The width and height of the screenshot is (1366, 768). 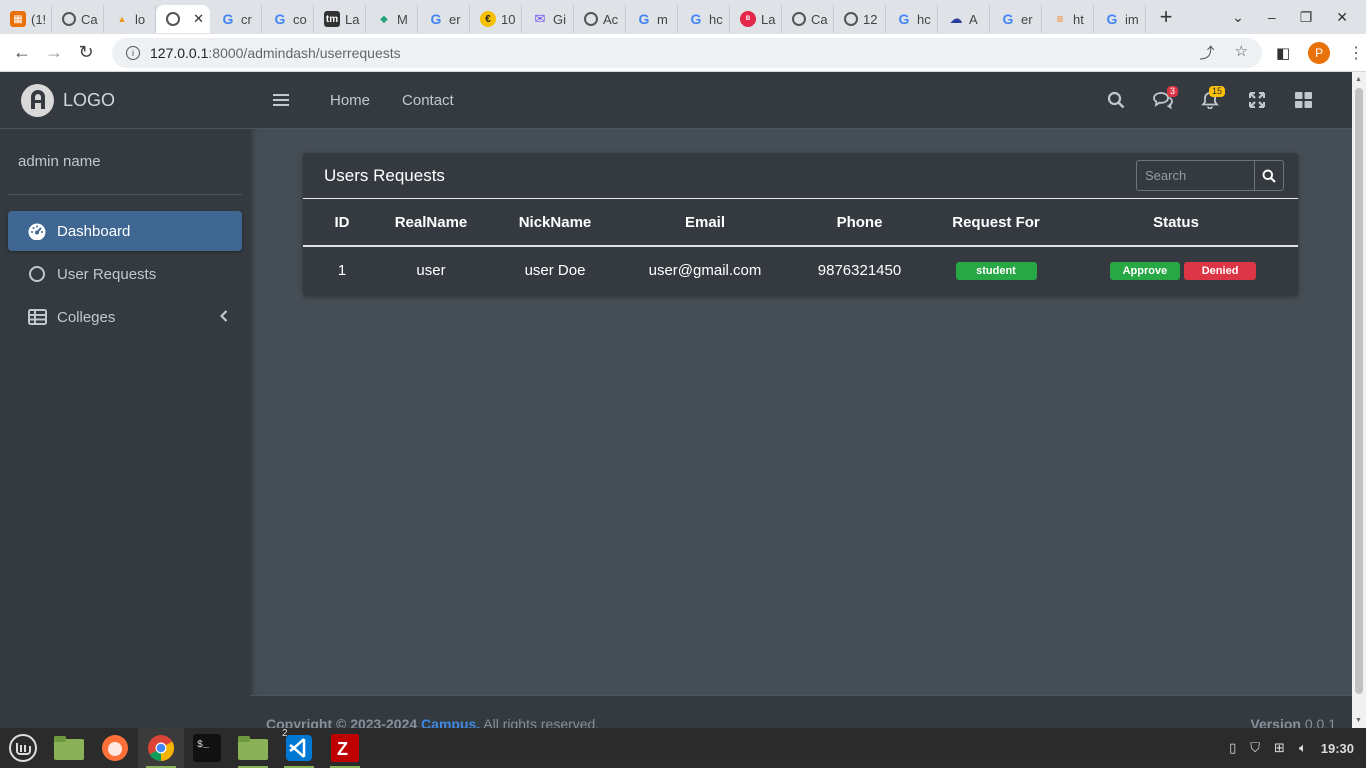 I want to click on browser-tab: €10, so click(x=496, y=19).